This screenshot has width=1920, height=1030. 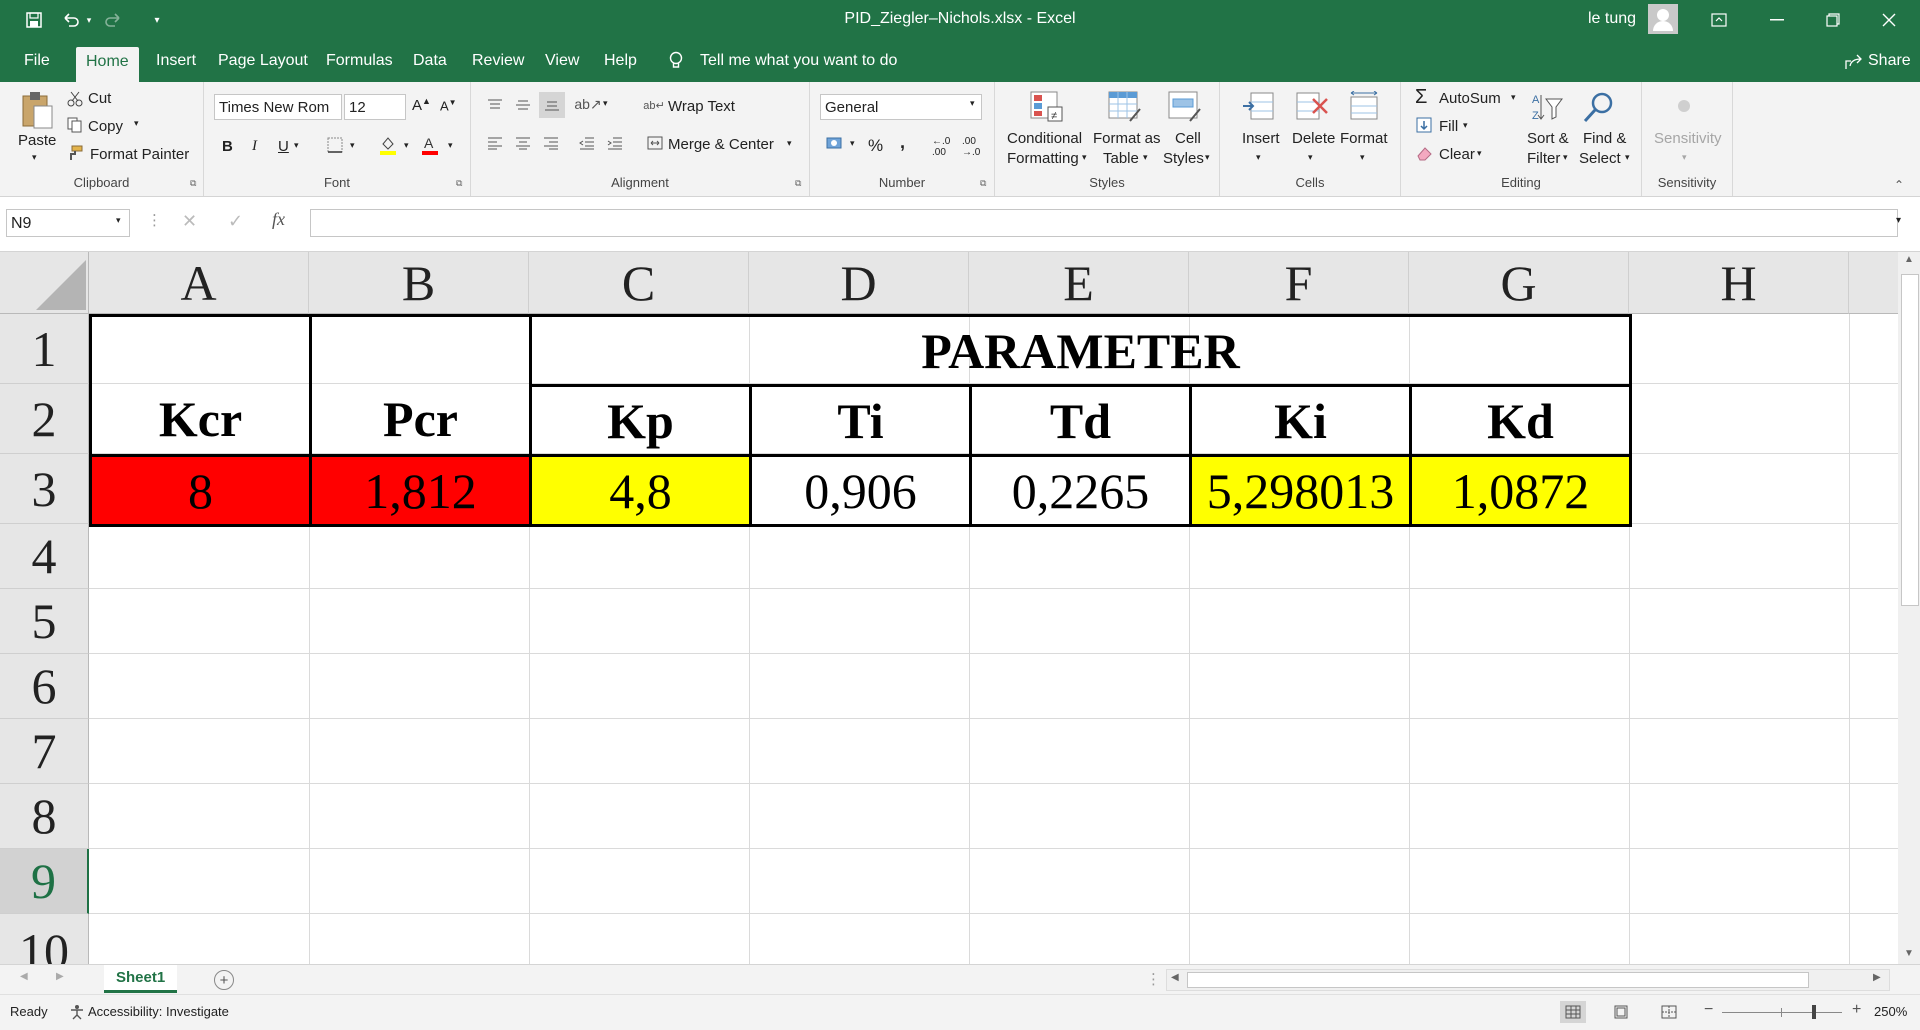 What do you see at coordinates (1080, 350) in the screenshot?
I see `cell-c1-merged: PARAMETER` at bounding box center [1080, 350].